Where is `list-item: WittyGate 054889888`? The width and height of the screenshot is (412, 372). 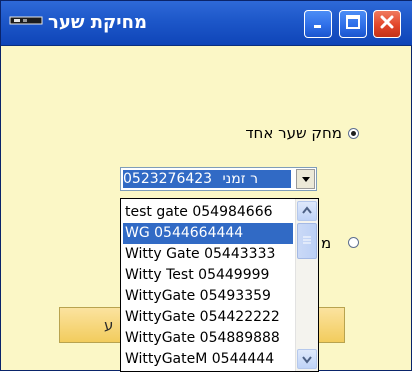 list-item: WittyGate 054889888 is located at coordinates (208, 338).